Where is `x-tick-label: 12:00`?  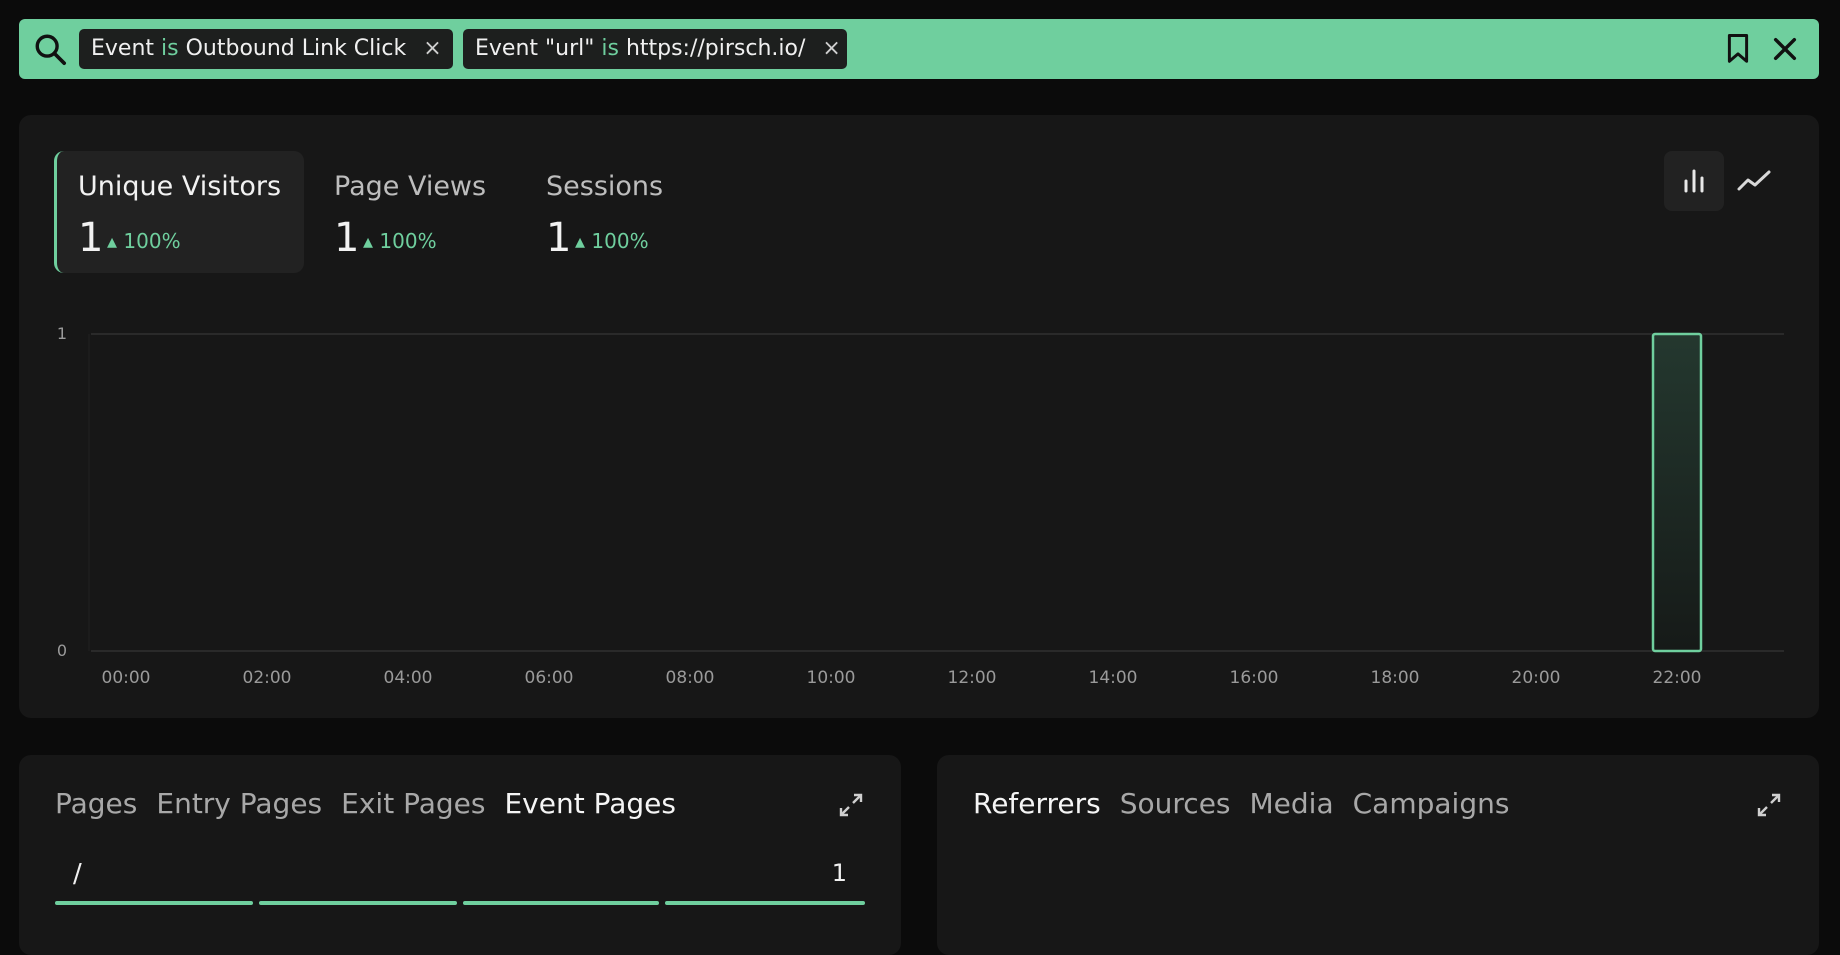 x-tick-label: 12:00 is located at coordinates (972, 678).